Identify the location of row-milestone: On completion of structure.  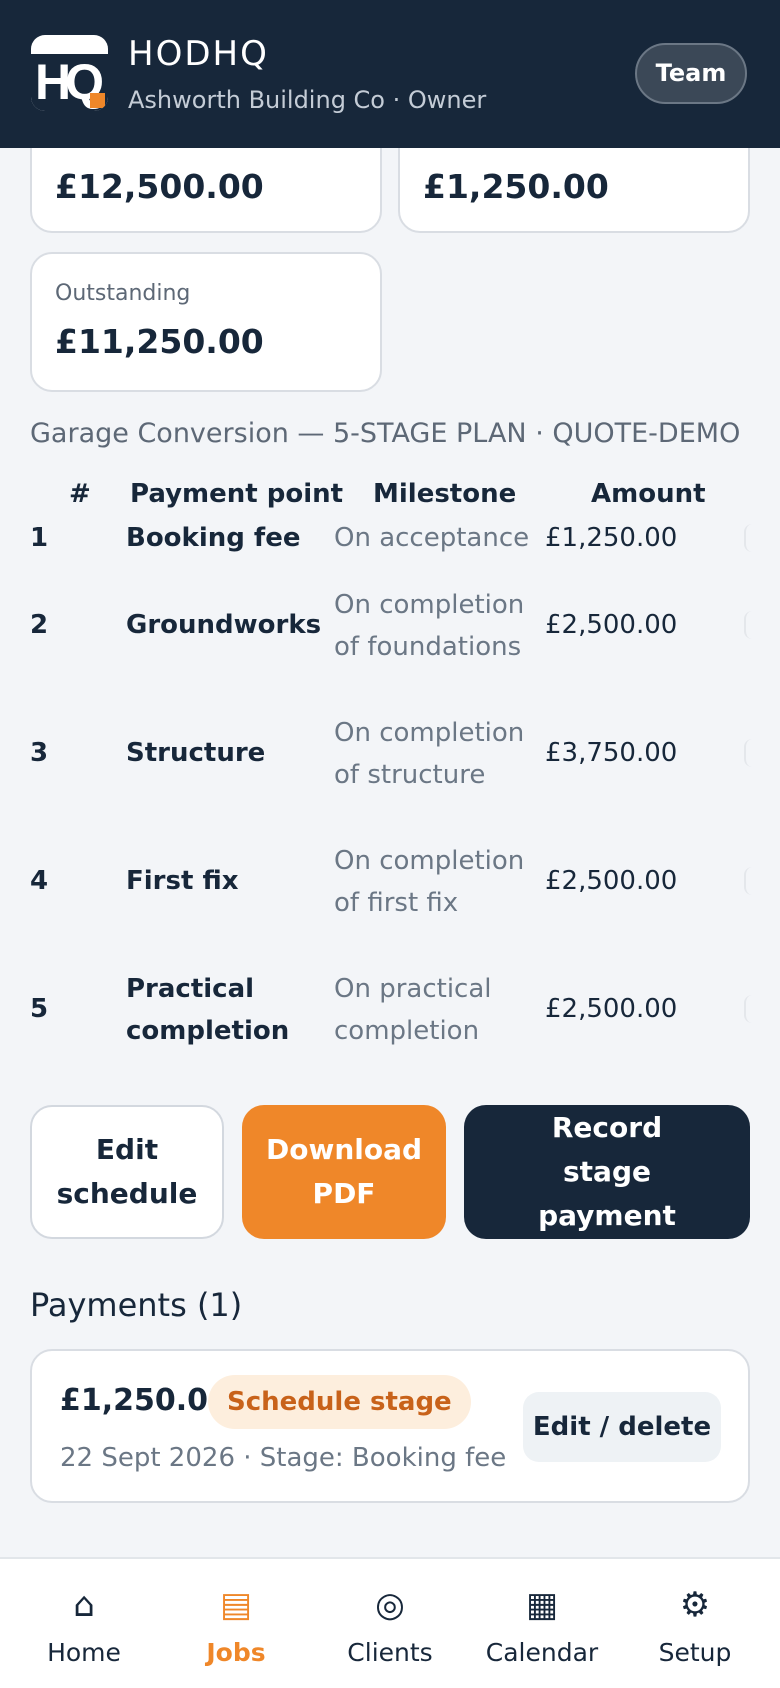
(429, 754).